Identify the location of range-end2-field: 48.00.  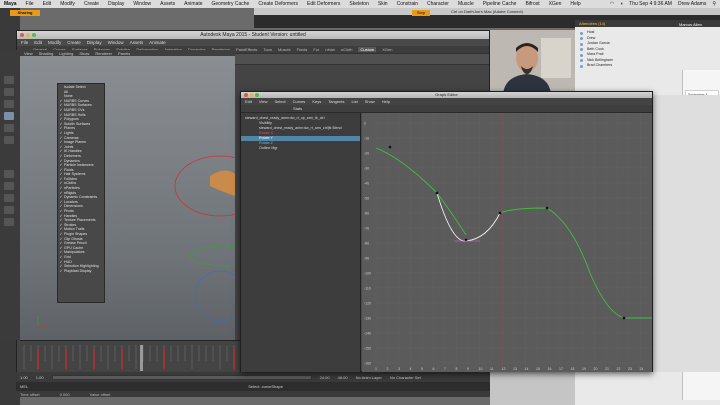
(343, 377).